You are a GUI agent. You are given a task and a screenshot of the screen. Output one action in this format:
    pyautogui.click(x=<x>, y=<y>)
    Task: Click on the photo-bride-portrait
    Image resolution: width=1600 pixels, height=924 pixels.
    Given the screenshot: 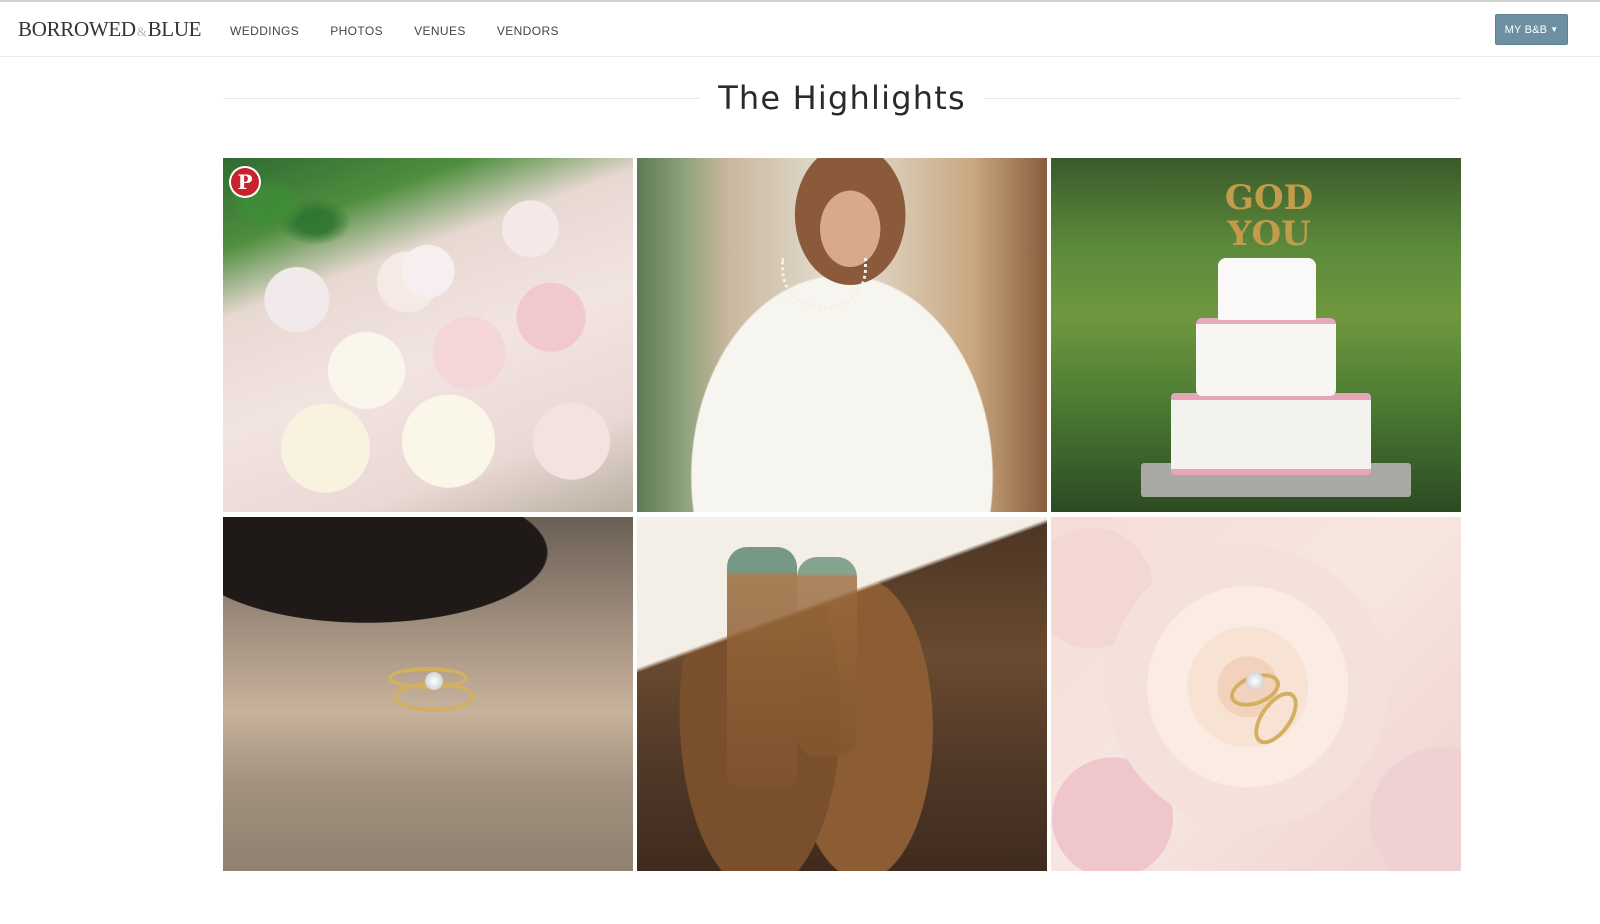 What is the action you would take?
    pyautogui.click(x=842, y=335)
    